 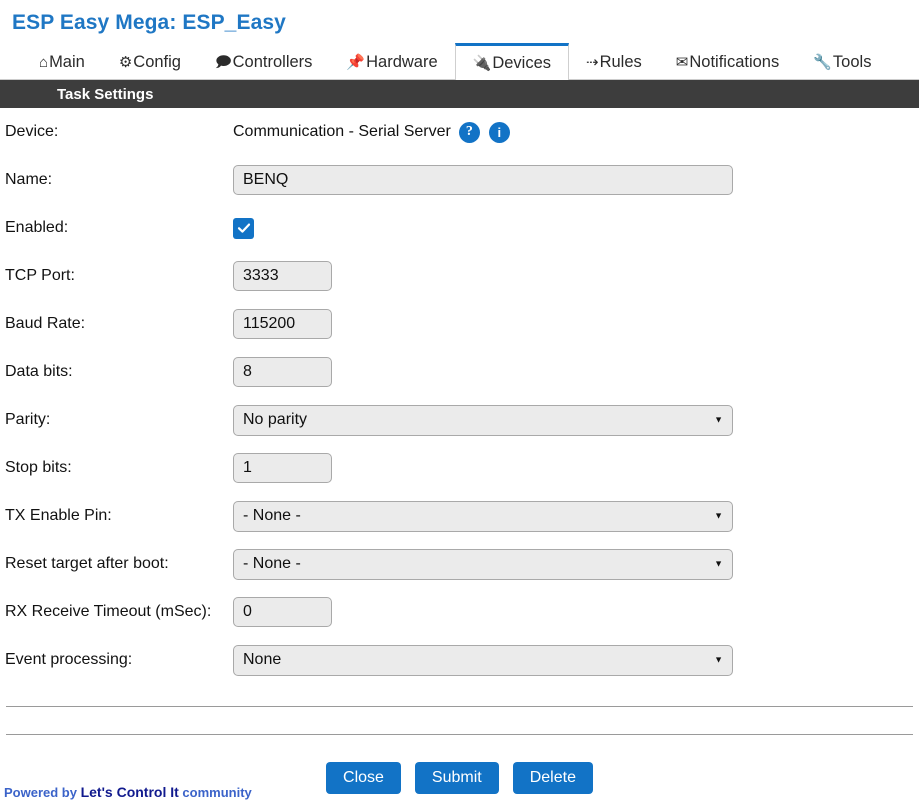 What do you see at coordinates (282, 276) in the screenshot?
I see `tcp-port-input` at bounding box center [282, 276].